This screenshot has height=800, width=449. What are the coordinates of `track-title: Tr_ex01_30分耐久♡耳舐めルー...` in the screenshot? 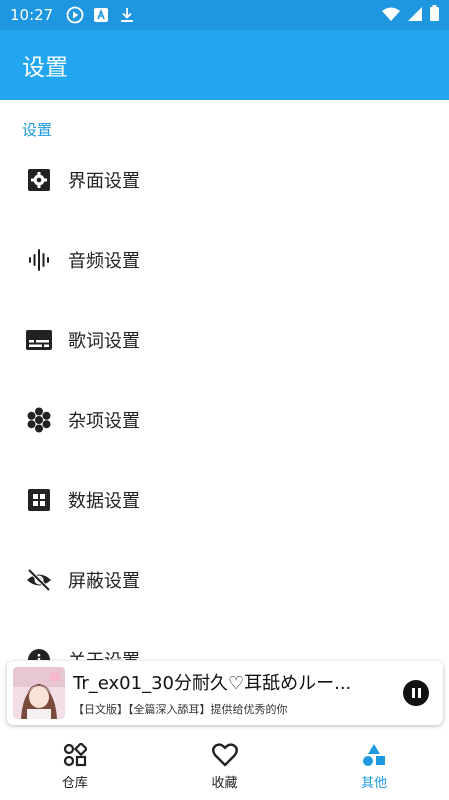 It's located at (212, 683).